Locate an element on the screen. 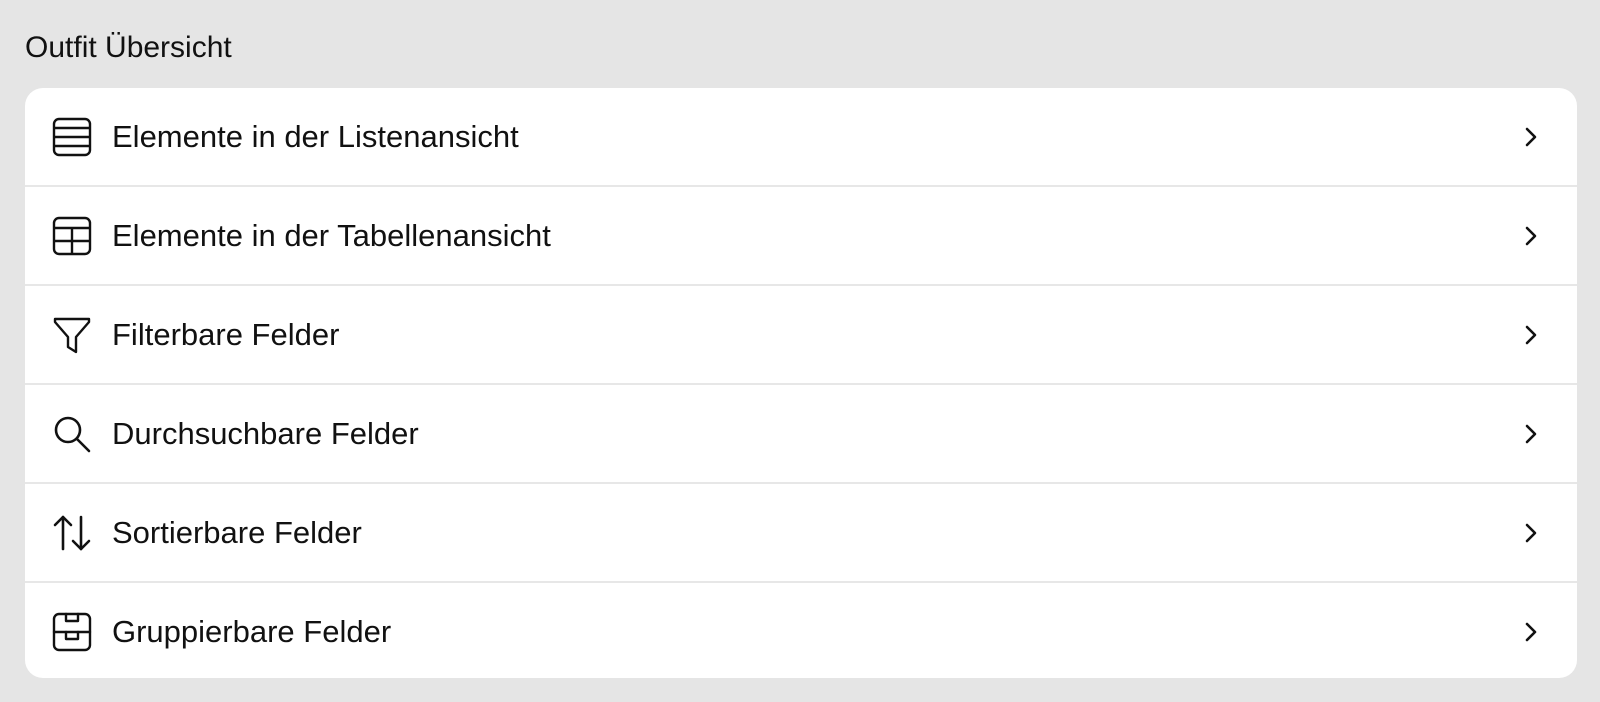 The image size is (1600, 702). list-item-label: Elemente in der Listenansicht is located at coordinates (315, 136).